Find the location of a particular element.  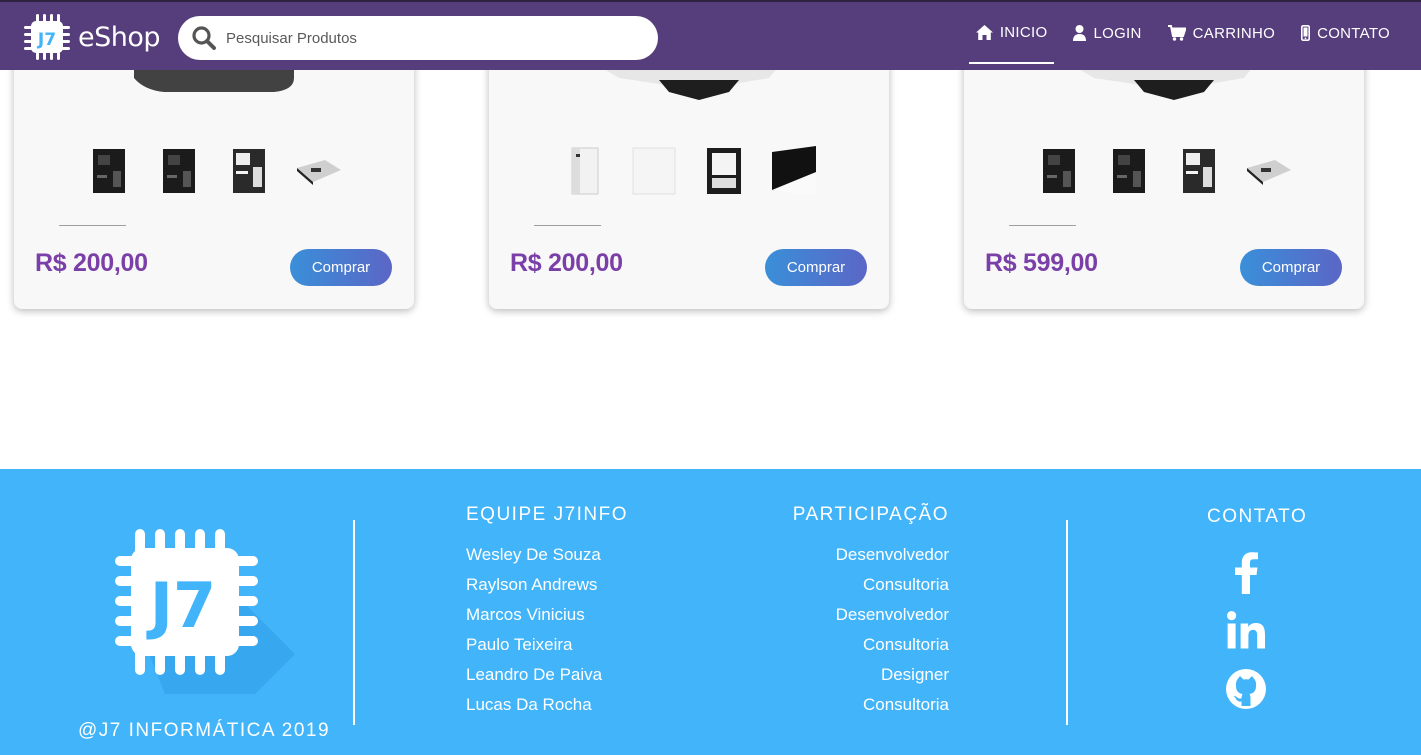

product-price: R$ 599,00 is located at coordinates (1041, 263).